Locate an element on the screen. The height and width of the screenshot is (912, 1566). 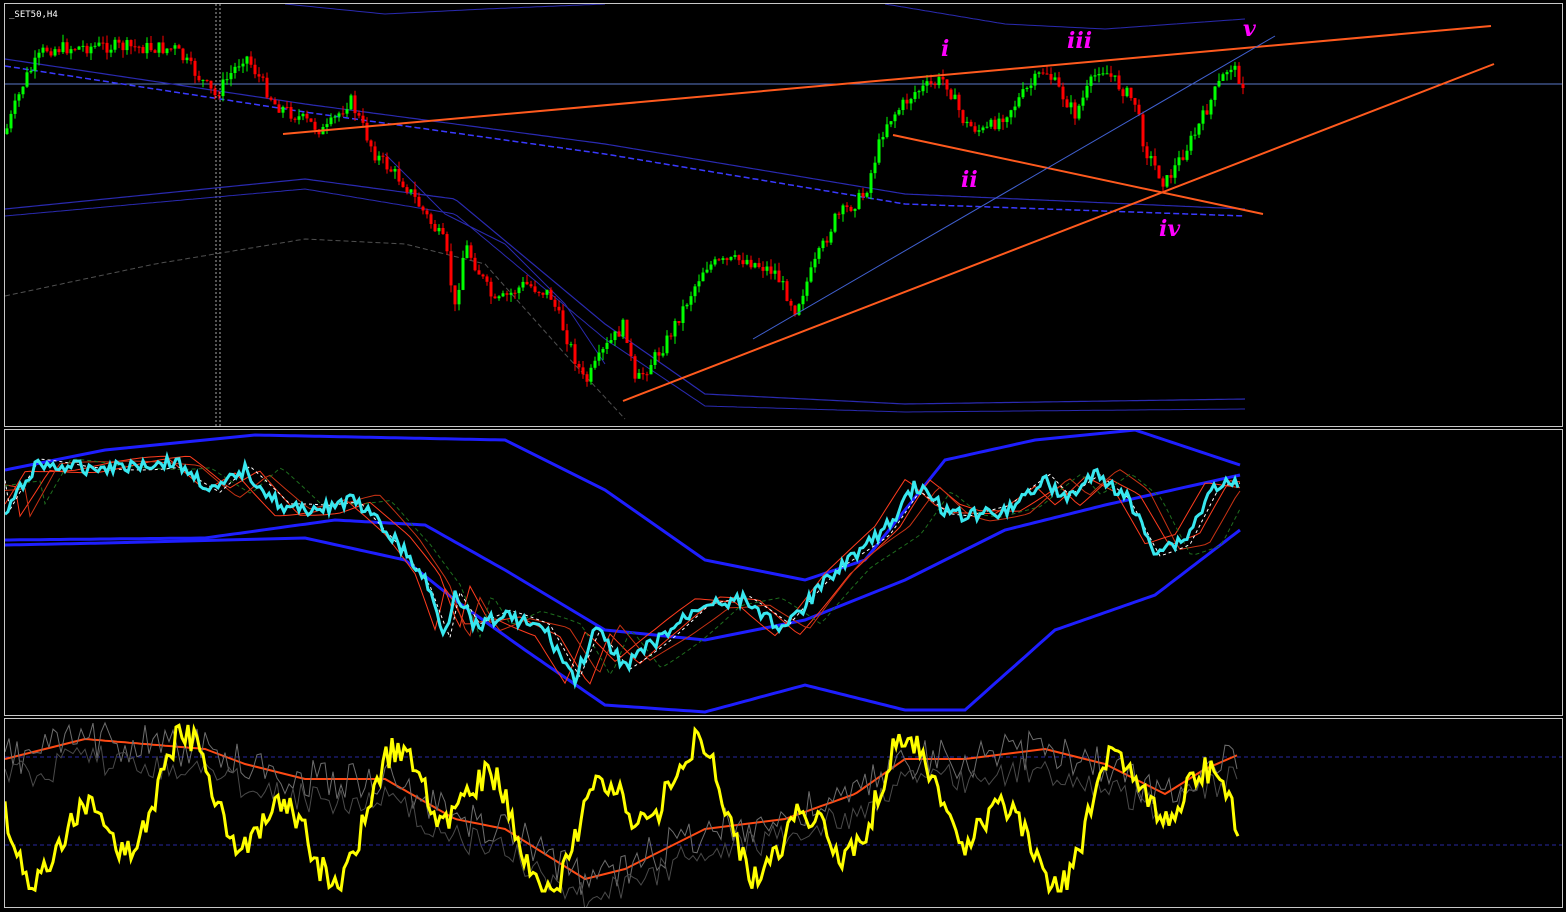
channel-mid-line is located at coordinates (625, 141).